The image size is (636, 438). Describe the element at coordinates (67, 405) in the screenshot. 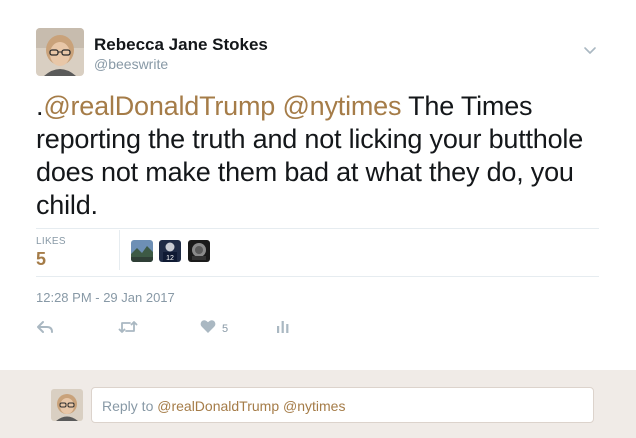

I see `current-user-avatar` at that location.